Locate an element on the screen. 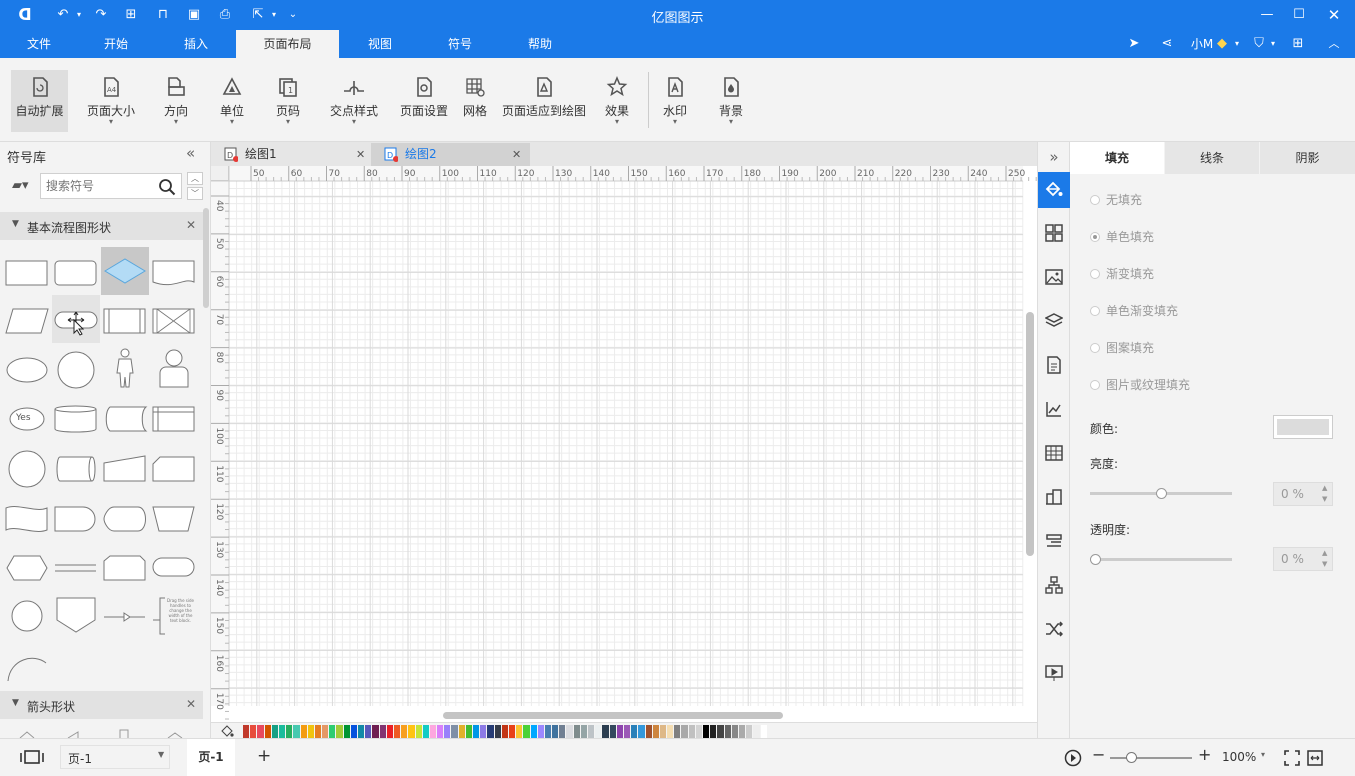 This screenshot has width=1355, height=776. terminal-shape is located at coordinates (174, 564).